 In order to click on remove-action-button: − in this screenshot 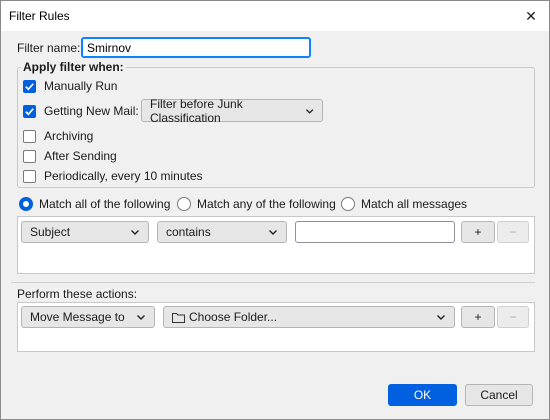, I will do `click(513, 317)`.